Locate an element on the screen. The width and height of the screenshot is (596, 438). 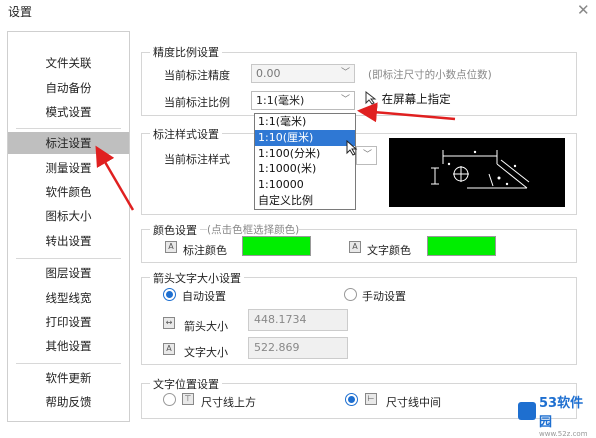
logo-mark-icon is located at coordinates (527, 411).